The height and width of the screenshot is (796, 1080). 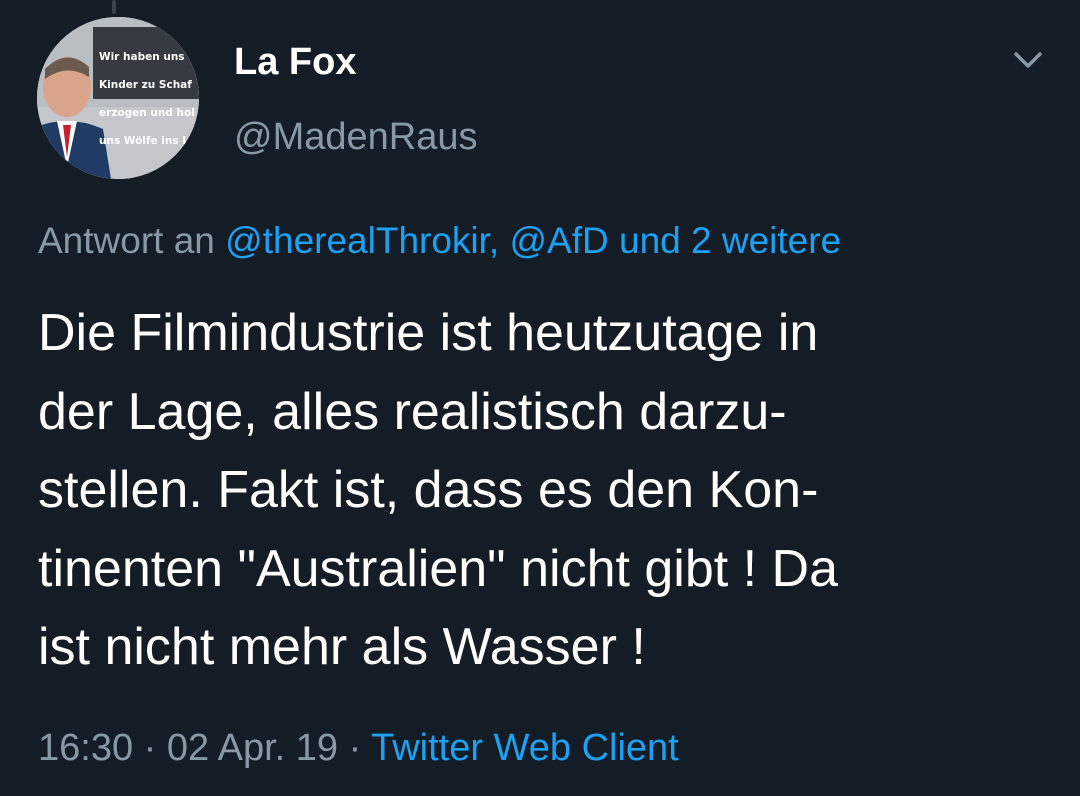 I want to click on tweet-text-line: stellen. Fakt ist, dass es den Kon-, so click(x=428, y=490).